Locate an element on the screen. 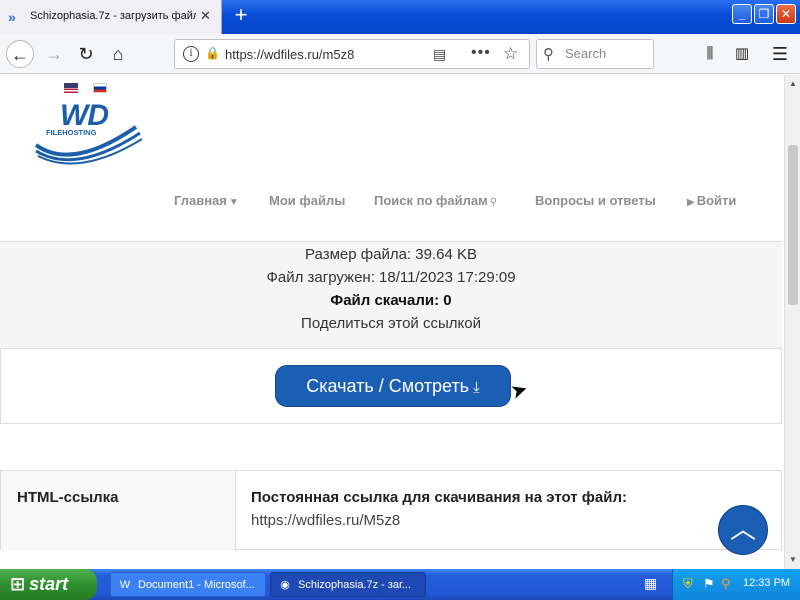 The image size is (800, 600). link-table-label-cell is located at coordinates (118, 511).